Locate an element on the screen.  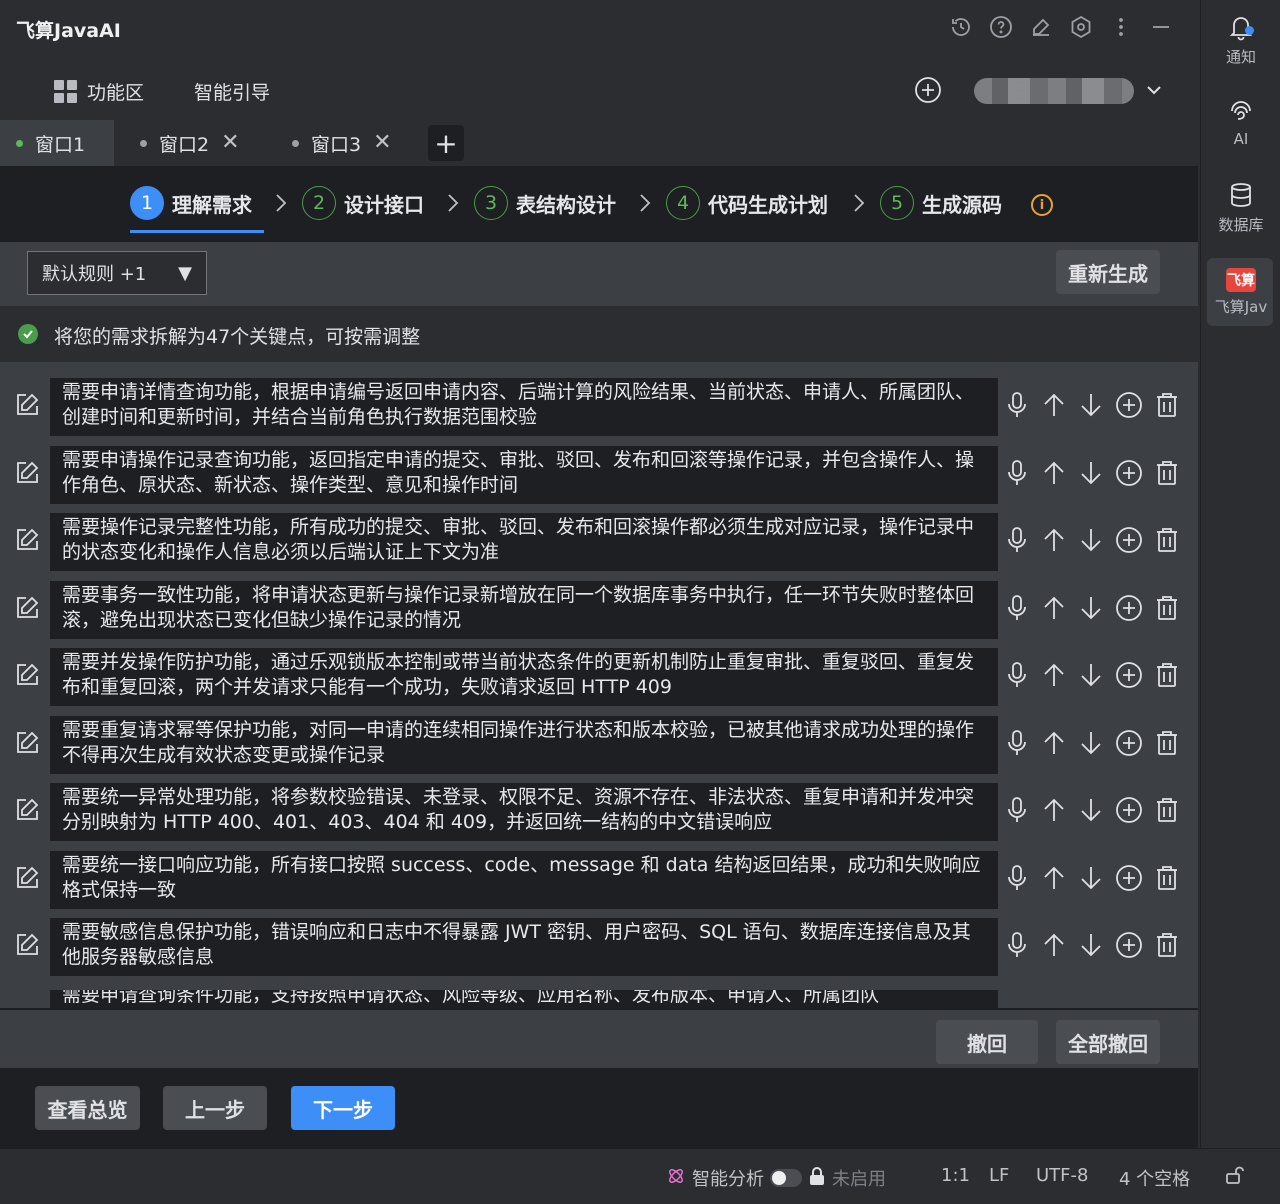
rules-dropdown: 默认规则 +1 ▼ is located at coordinates (117, 273).